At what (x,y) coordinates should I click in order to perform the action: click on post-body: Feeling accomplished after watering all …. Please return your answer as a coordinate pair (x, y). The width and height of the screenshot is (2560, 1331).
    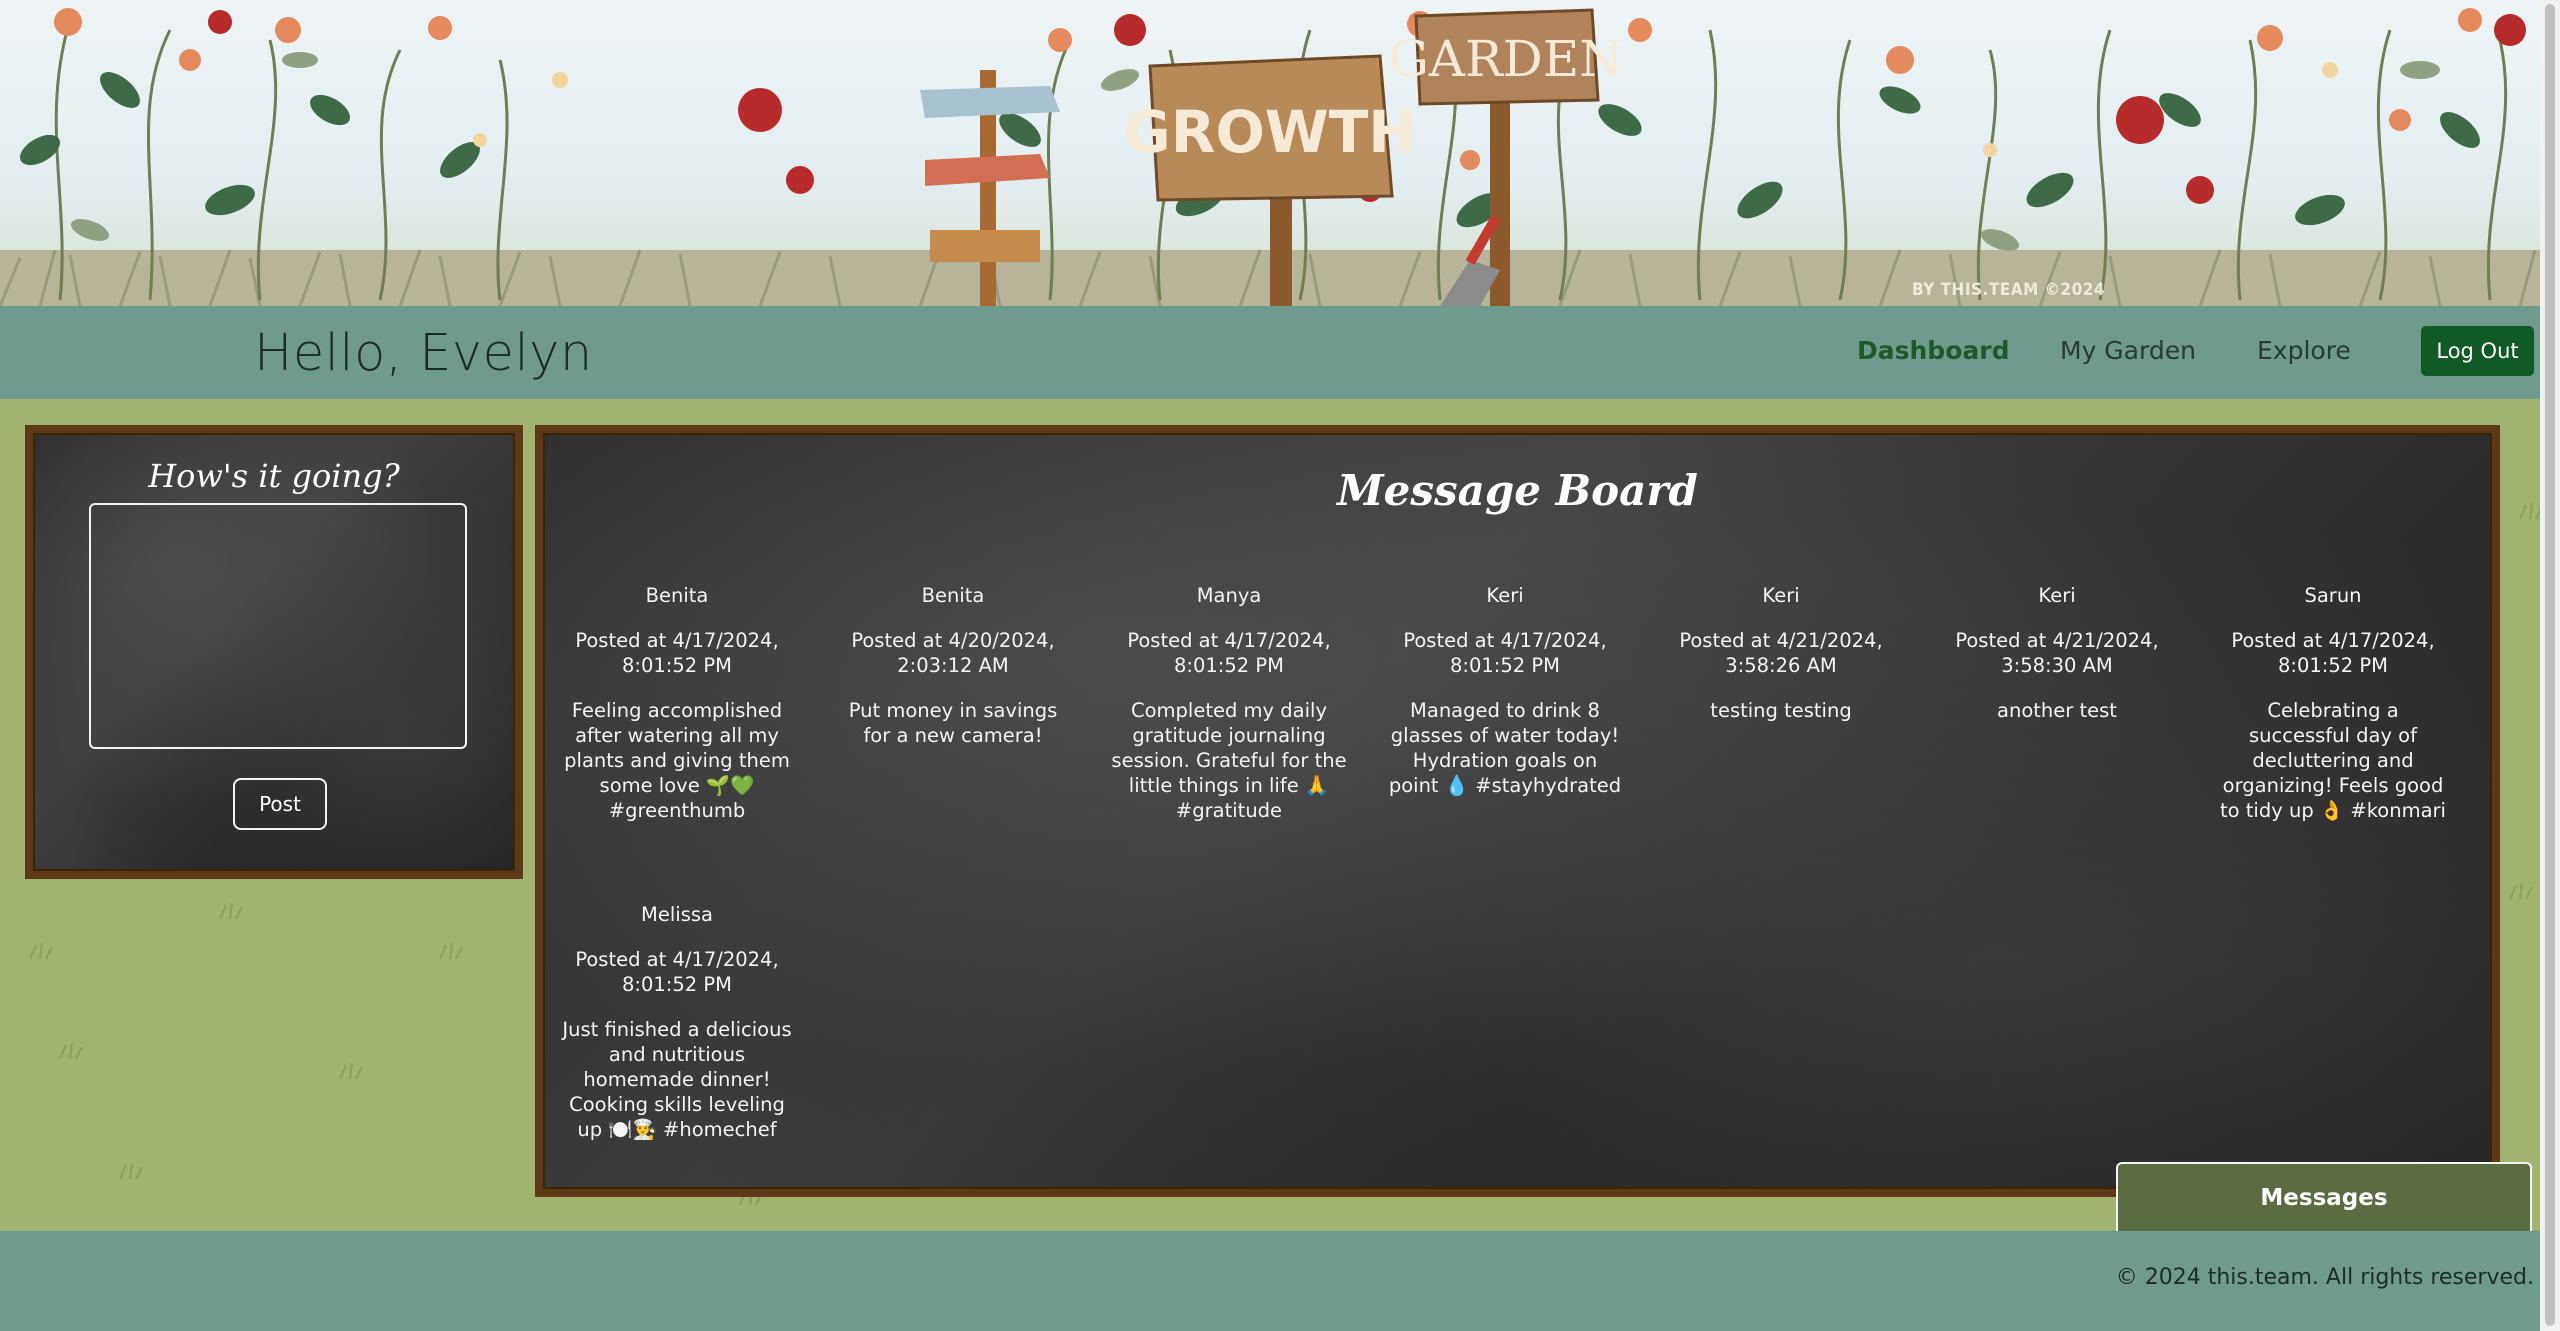
    Looking at the image, I should click on (677, 760).